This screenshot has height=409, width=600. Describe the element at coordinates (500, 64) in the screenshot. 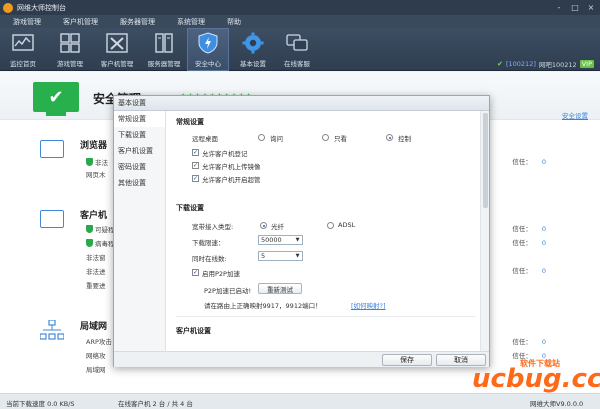

I see `check-icon: ✔` at that location.